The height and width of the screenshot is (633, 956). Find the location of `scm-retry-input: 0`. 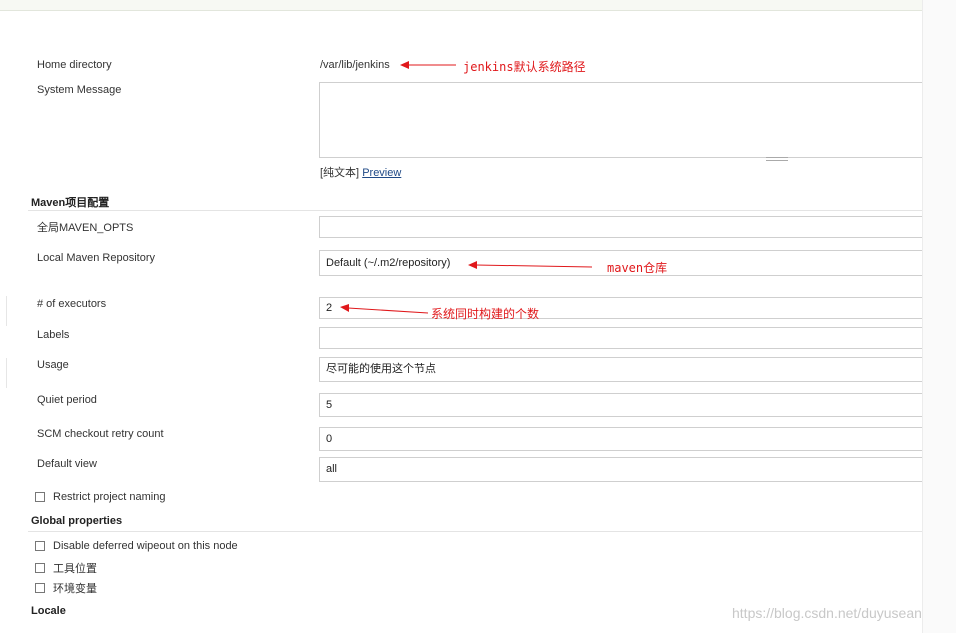

scm-retry-input: 0 is located at coordinates (620, 439).